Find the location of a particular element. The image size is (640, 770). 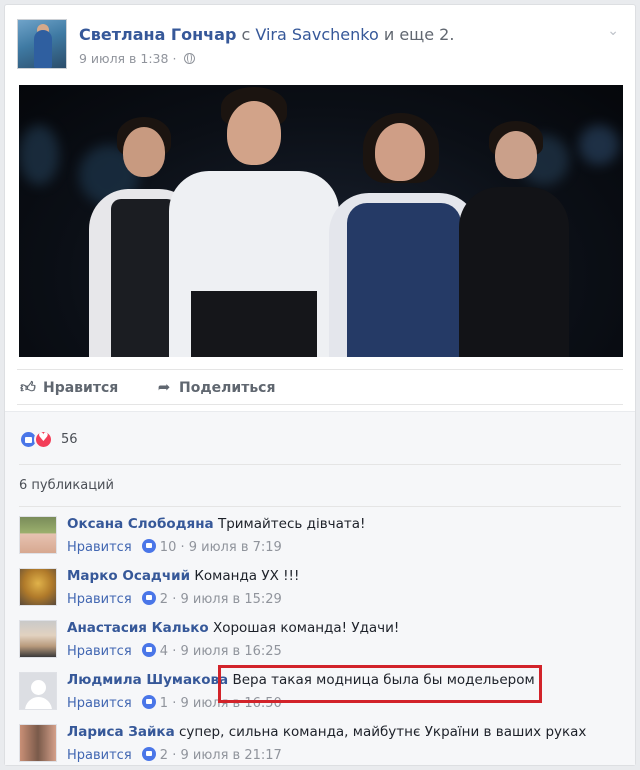

comment-time: 9 июля в 7:19 is located at coordinates (235, 547).